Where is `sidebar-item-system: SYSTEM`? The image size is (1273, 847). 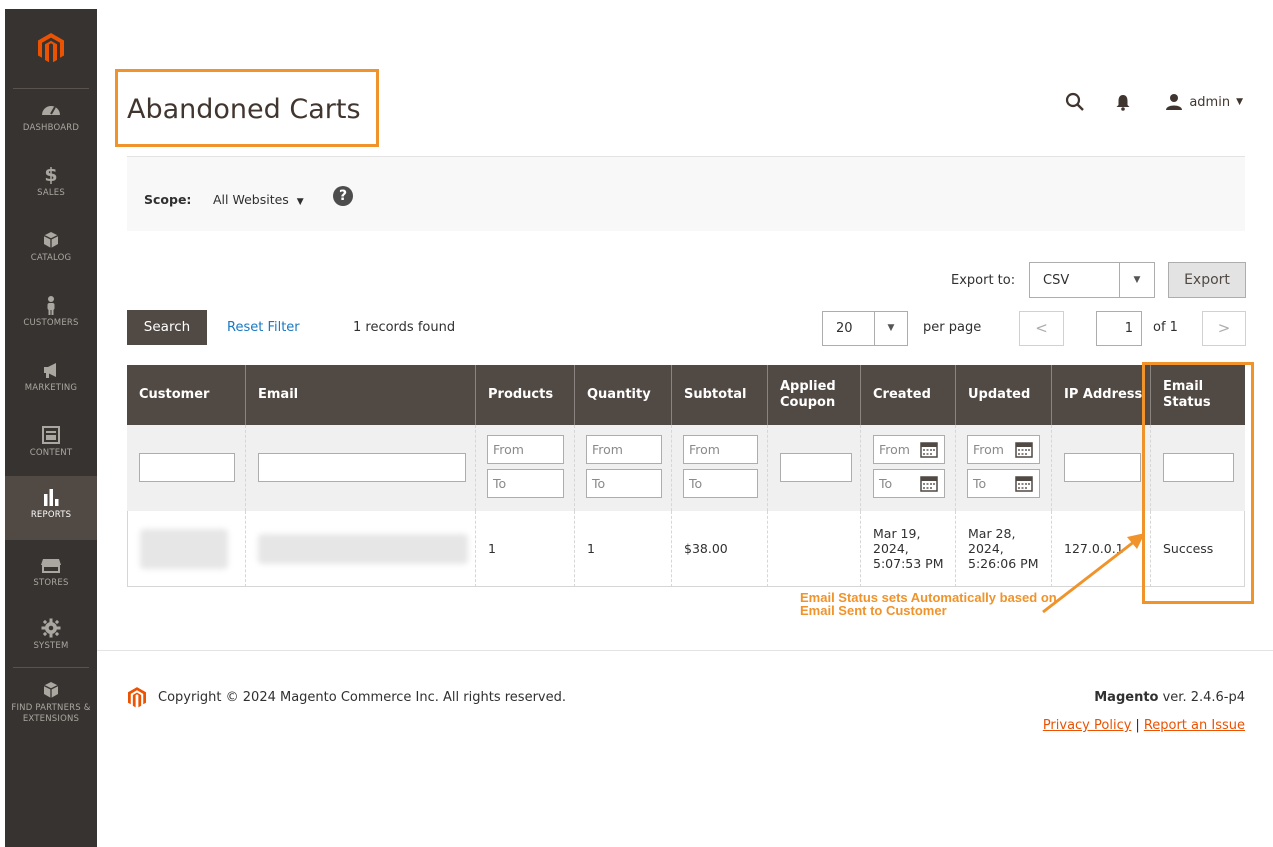
sidebar-item-system: SYSTEM is located at coordinates (51, 639).